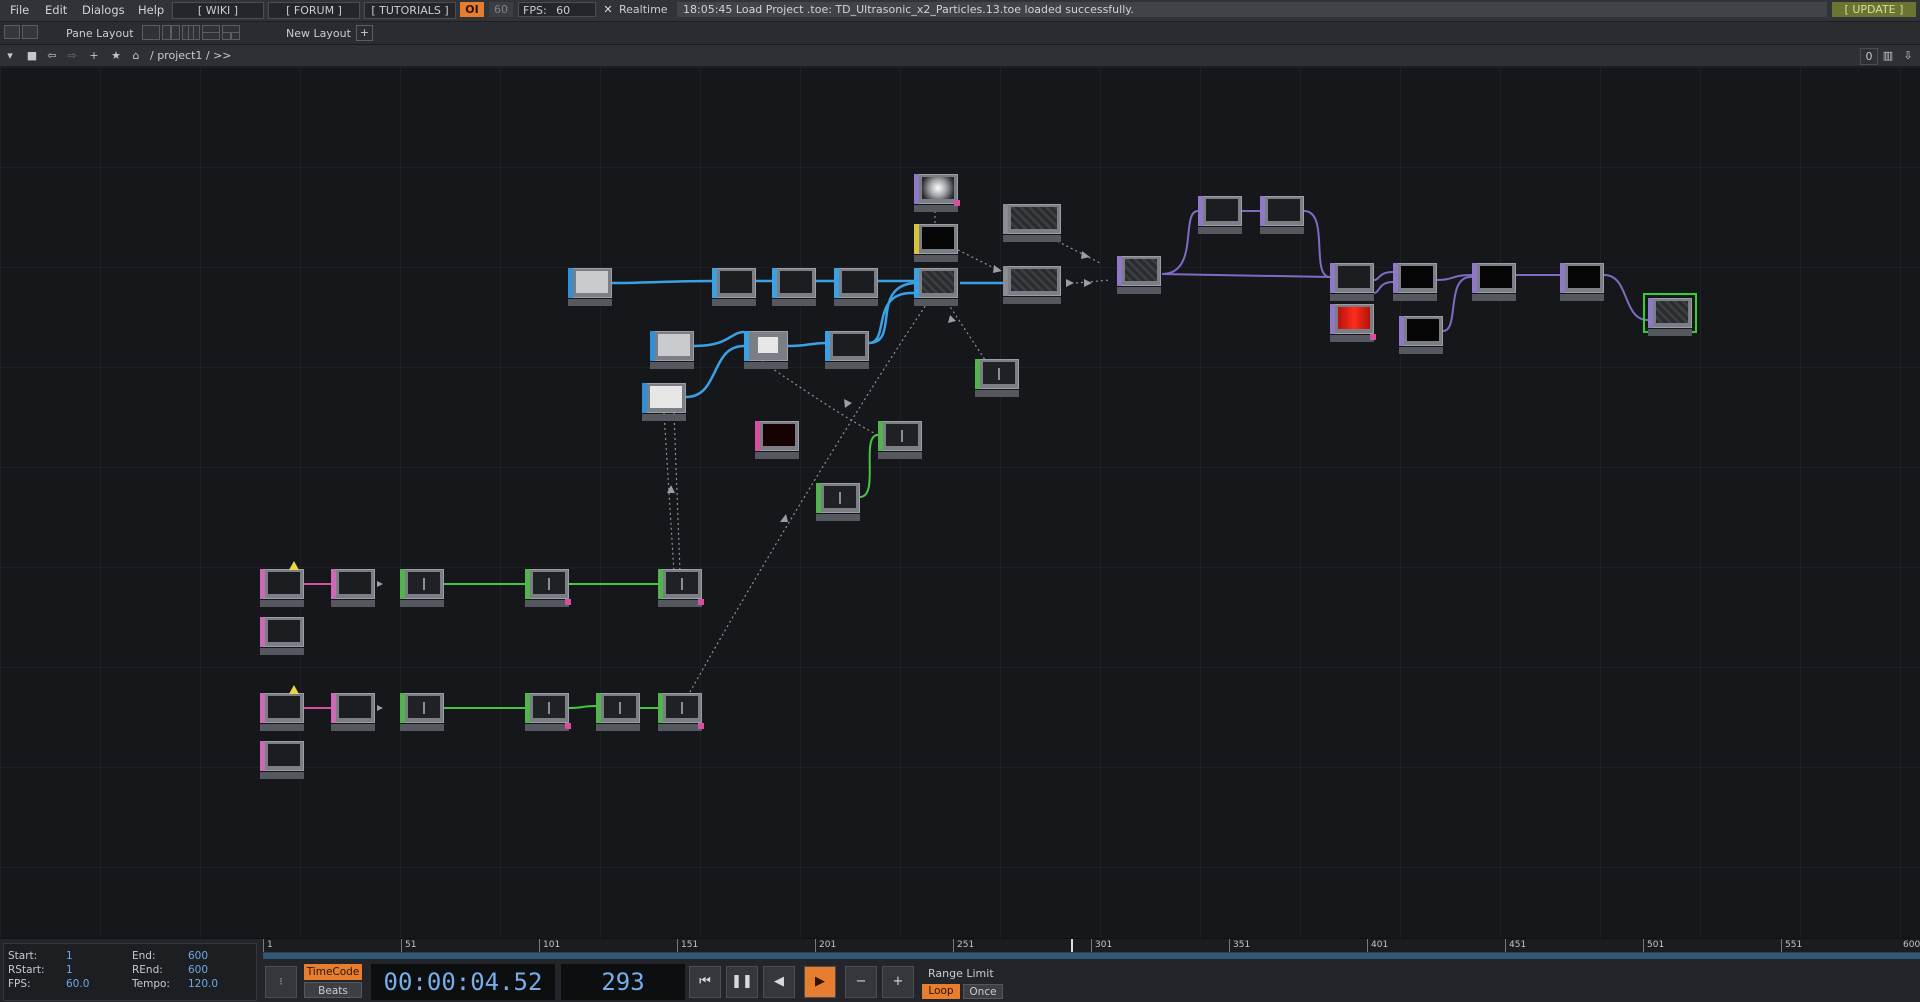 Image resolution: width=1920 pixels, height=1002 pixels. I want to click on top-node-sprite, so click(937, 193).